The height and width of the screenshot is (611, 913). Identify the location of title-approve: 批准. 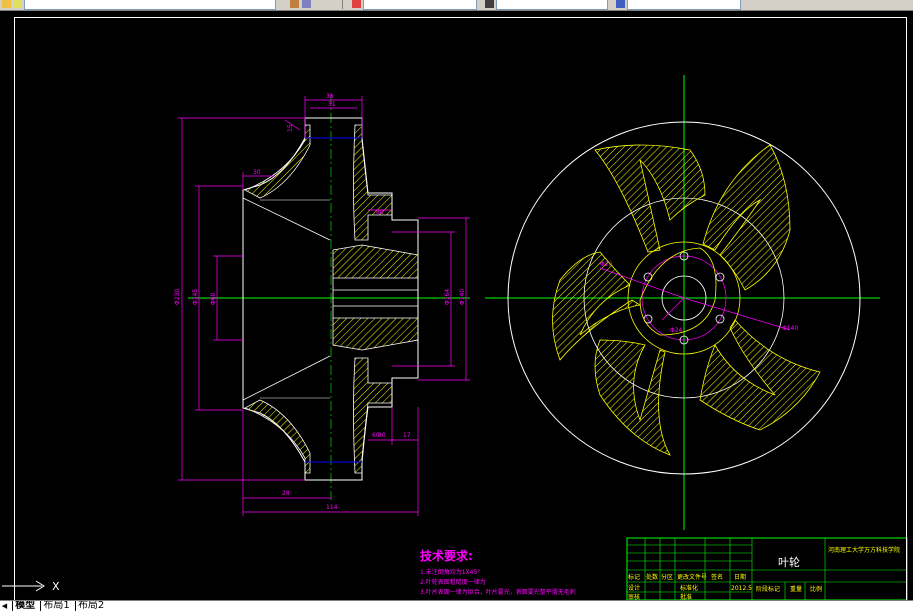
(686, 596).